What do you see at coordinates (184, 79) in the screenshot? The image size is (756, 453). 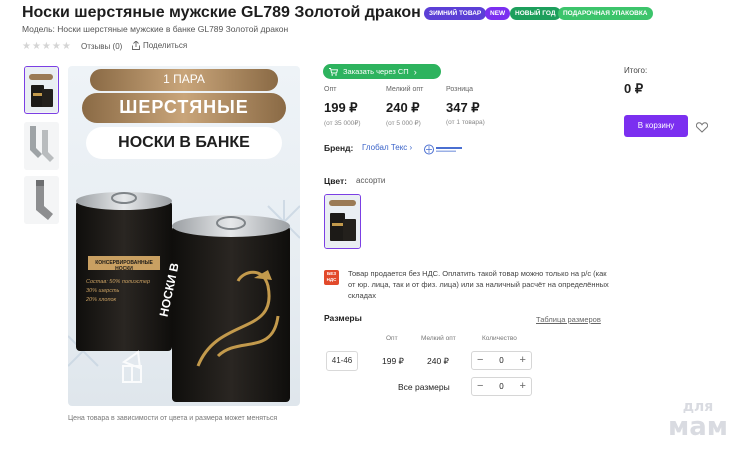 I see `banner-top-text: 1 ПАРА` at bounding box center [184, 79].